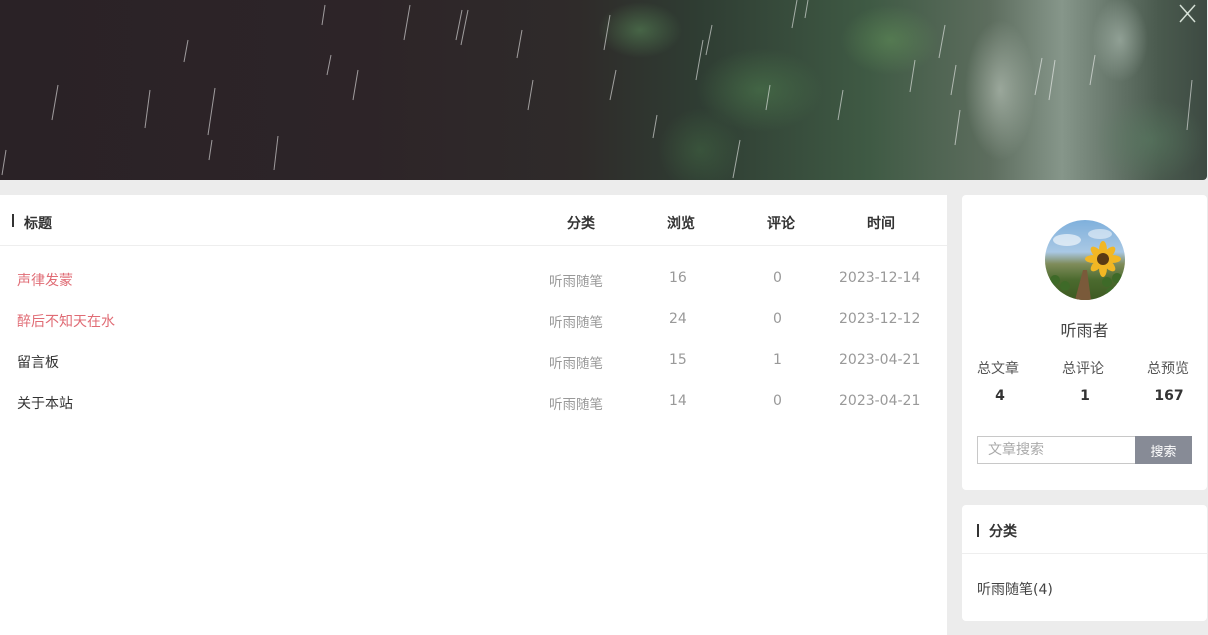  I want to click on article-views: 24, so click(678, 319).